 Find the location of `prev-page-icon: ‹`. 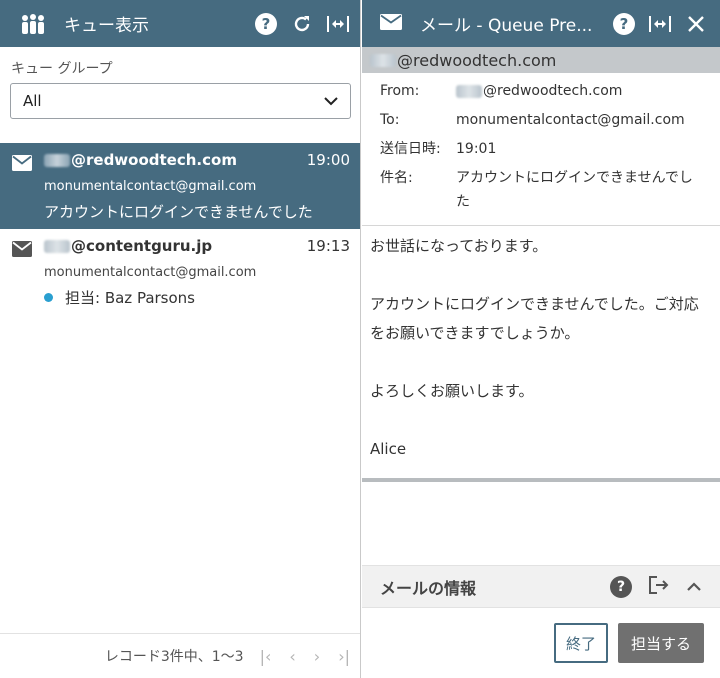

prev-page-icon: ‹ is located at coordinates (292, 656).